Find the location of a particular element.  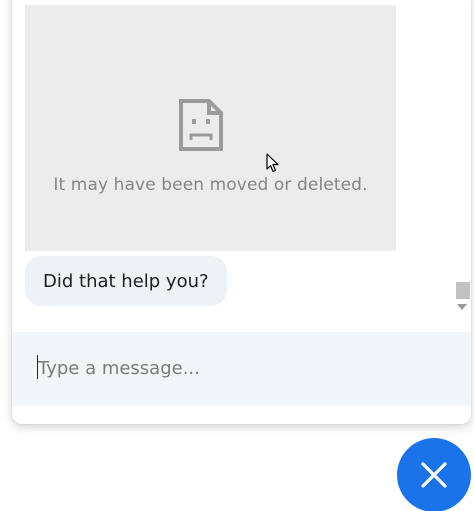

broken-image-message: It may have been moved or deleted. is located at coordinates (210, 185).